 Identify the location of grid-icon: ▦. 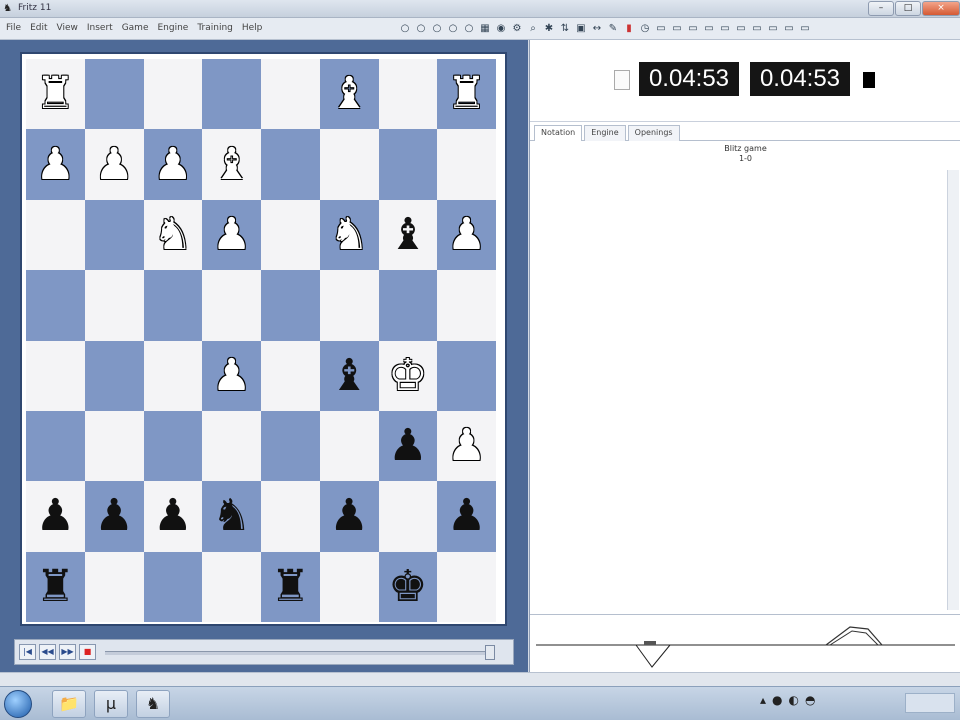
(485, 28).